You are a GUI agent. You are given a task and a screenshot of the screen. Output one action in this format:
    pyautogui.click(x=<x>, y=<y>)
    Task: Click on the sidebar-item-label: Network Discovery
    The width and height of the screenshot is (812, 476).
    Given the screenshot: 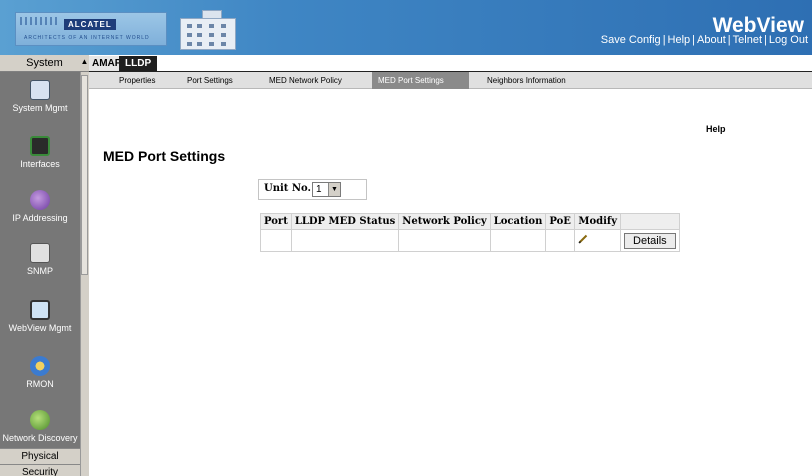 What is the action you would take?
    pyautogui.click(x=40, y=438)
    